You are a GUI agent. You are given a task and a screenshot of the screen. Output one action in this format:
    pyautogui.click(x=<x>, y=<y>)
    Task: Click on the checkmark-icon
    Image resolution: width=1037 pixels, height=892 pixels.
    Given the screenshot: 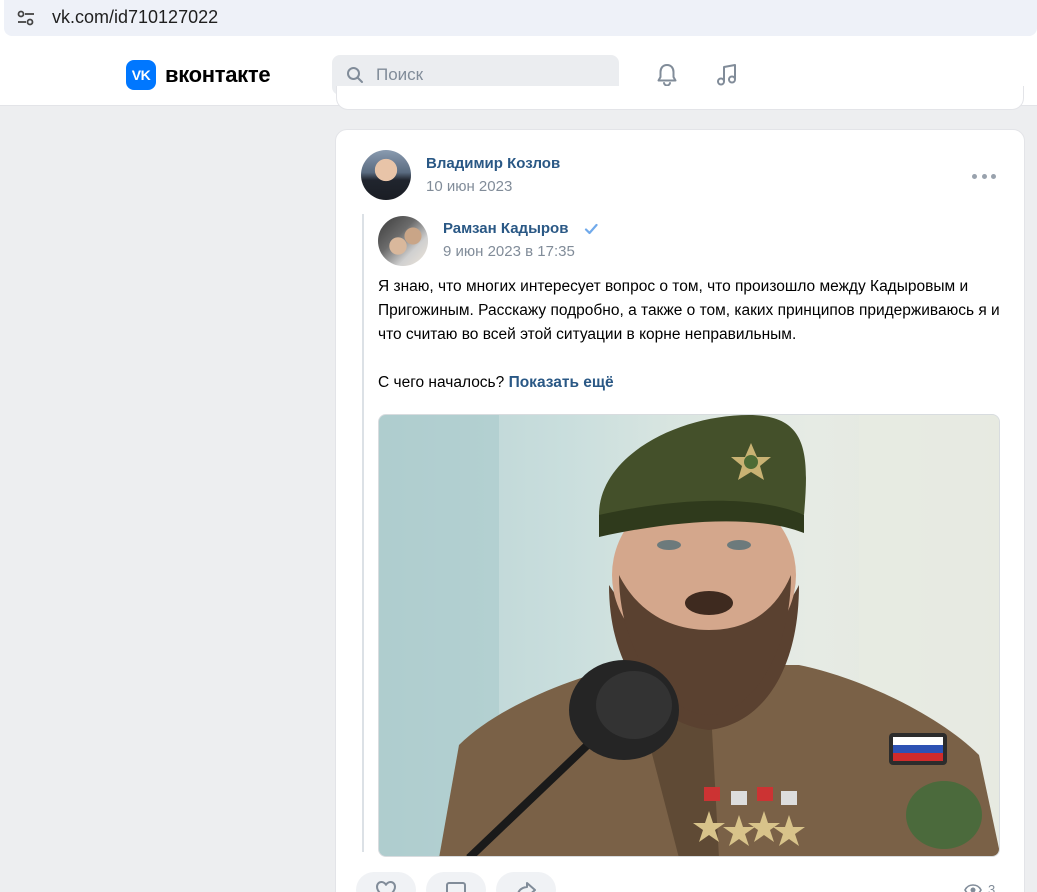 What is the action you would take?
    pyautogui.click(x=591, y=229)
    